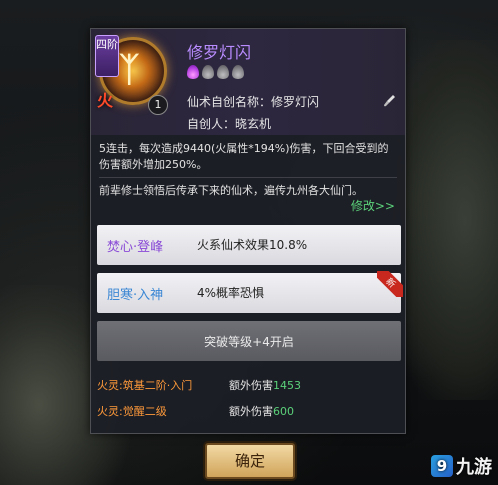  Describe the element at coordinates (373, 205) in the screenshot. I see `modify-link: 修改>>` at that location.